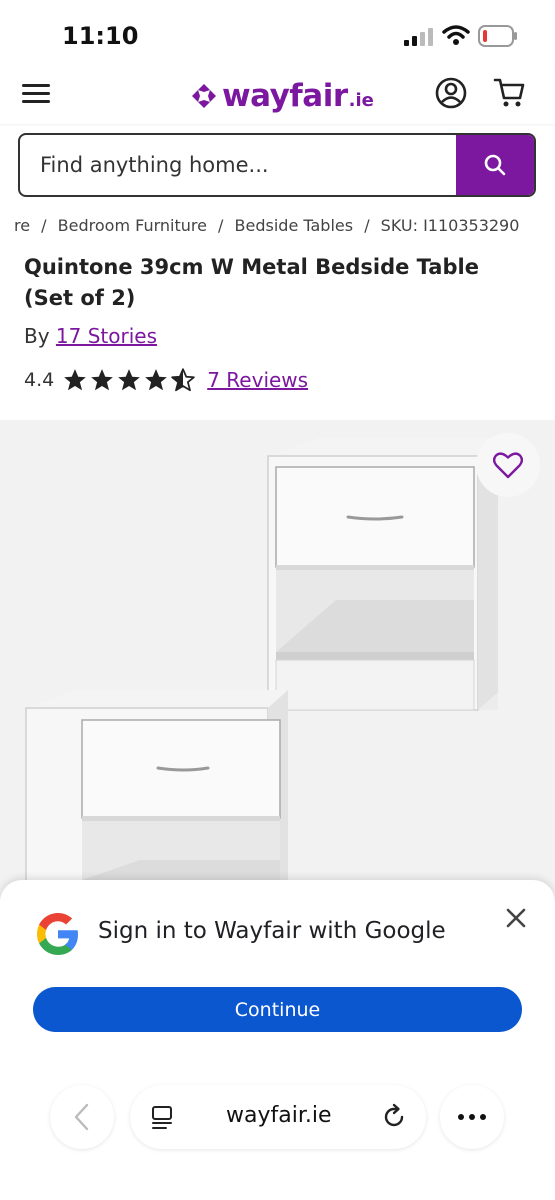 The width and height of the screenshot is (555, 1200). I want to click on chevron-left-icon, so click(81, 1117).